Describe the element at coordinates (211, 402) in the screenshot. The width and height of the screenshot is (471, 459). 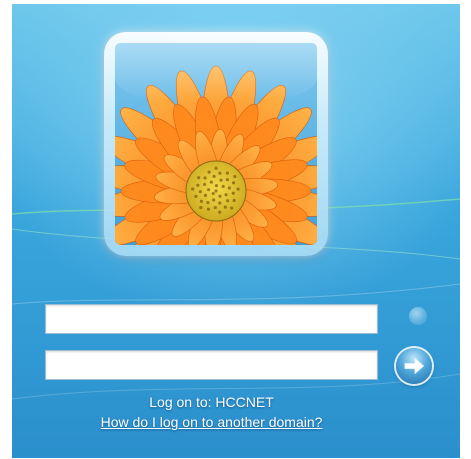
I see `logon-domain-text: Log on to: HCCNET` at that location.